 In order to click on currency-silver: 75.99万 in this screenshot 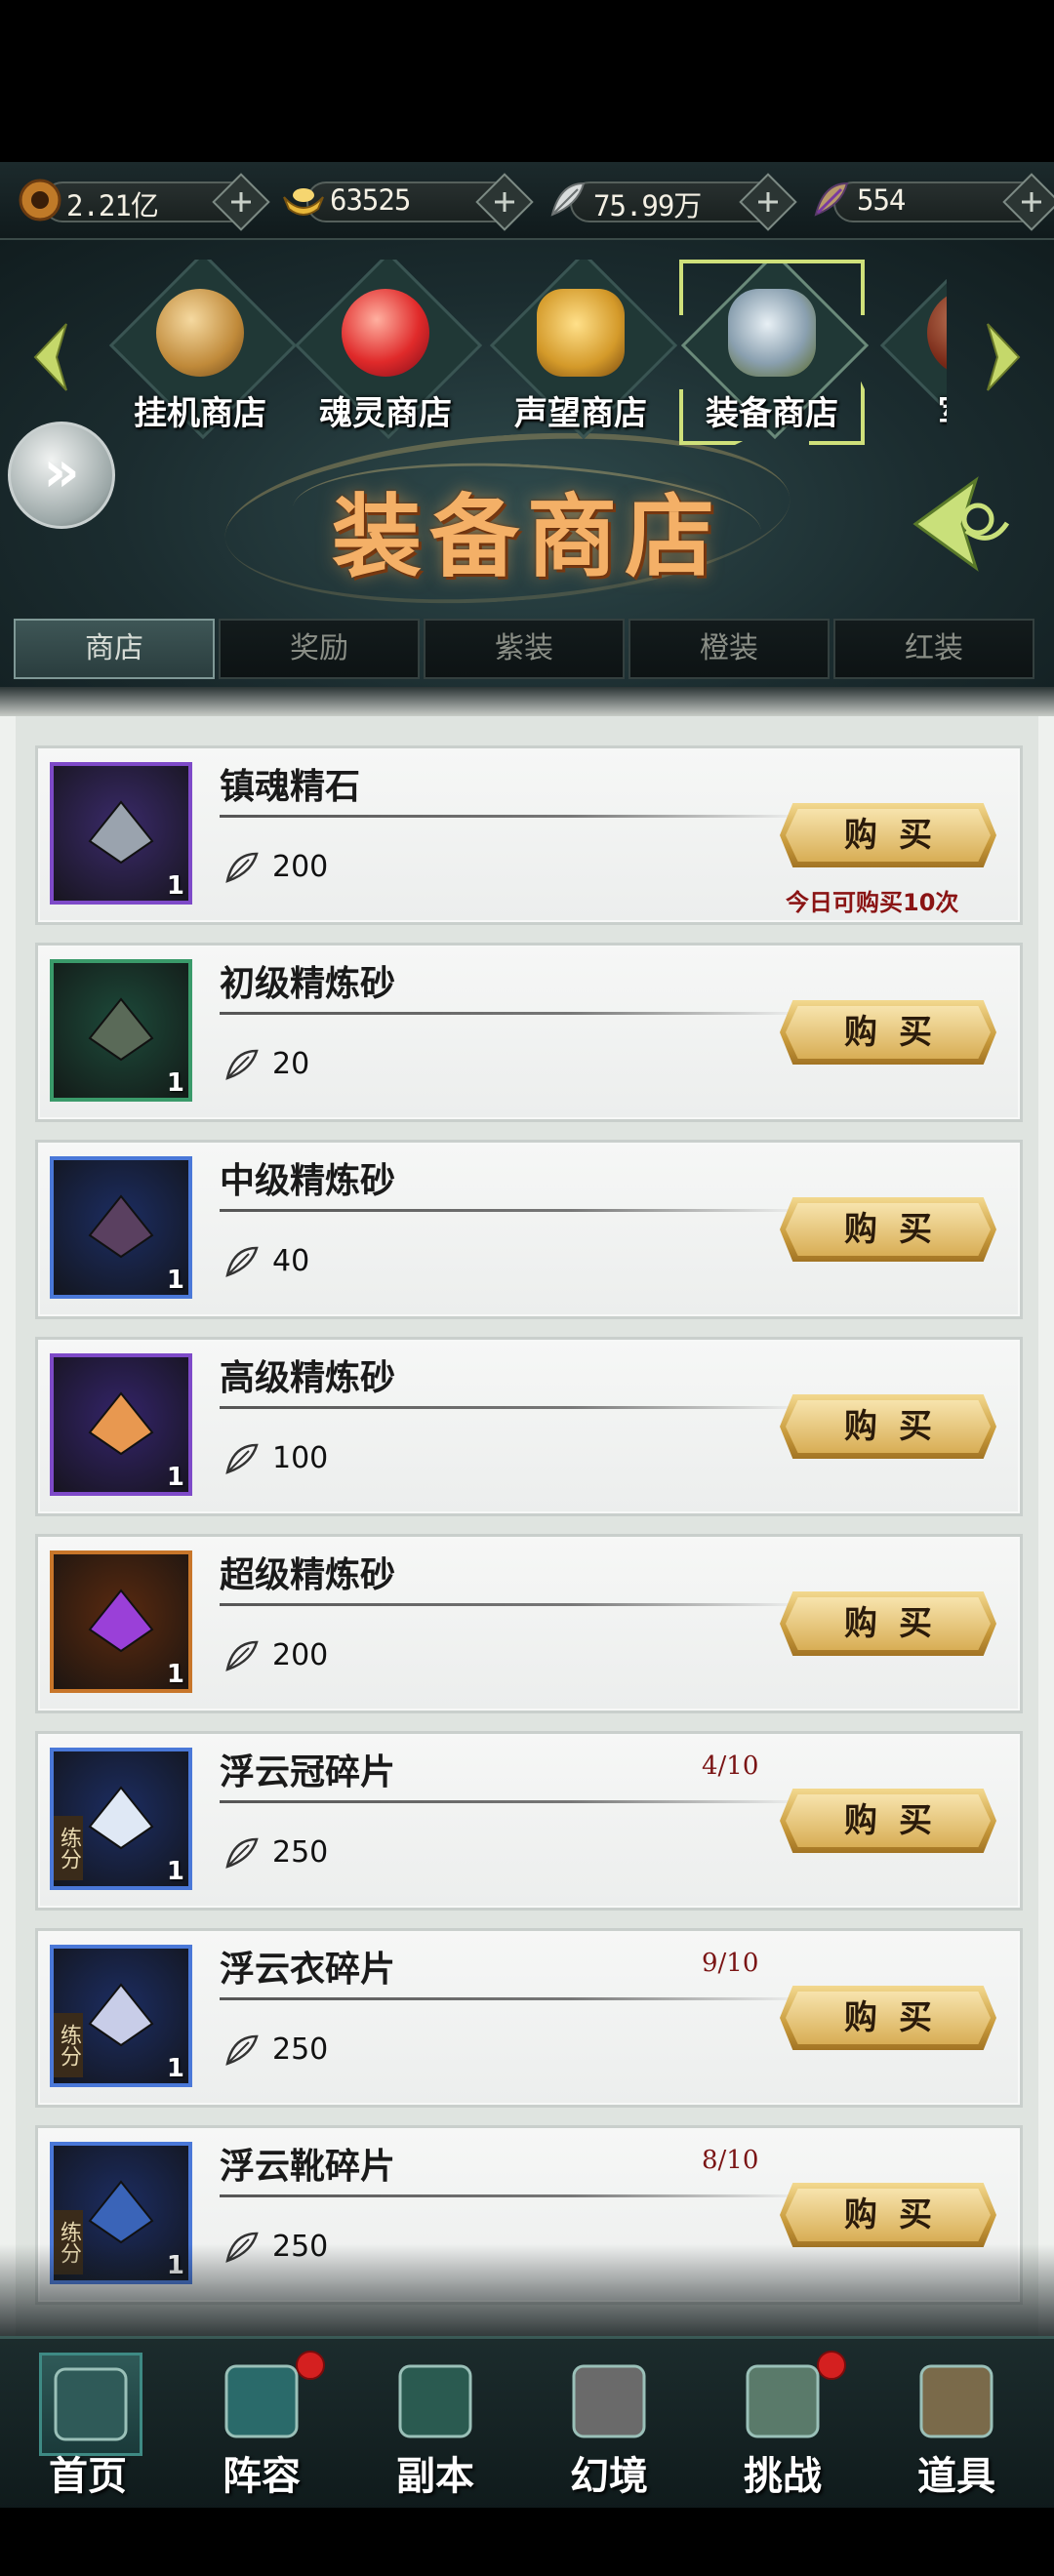, I will do `click(670, 202)`.